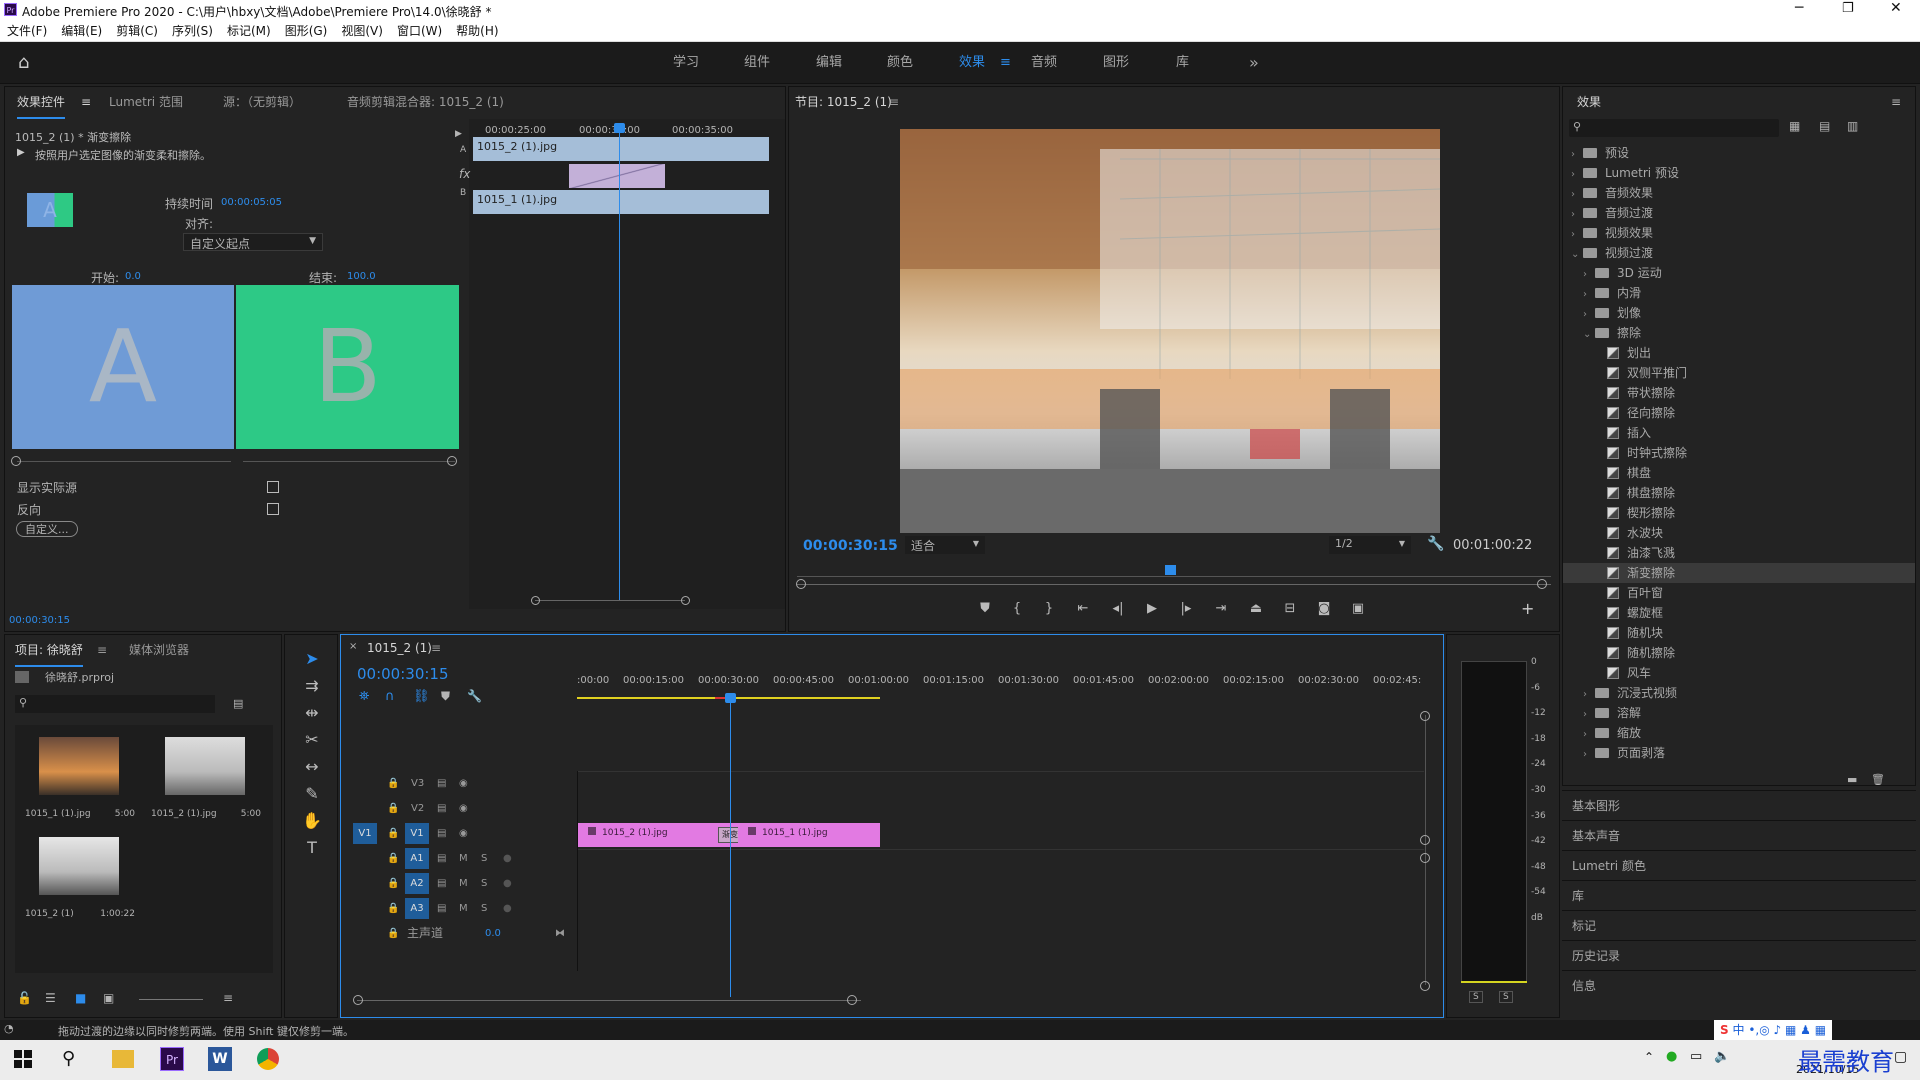 The width and height of the screenshot is (1920, 1080). I want to click on accelerated-effects-icon: ▦, so click(1794, 126).